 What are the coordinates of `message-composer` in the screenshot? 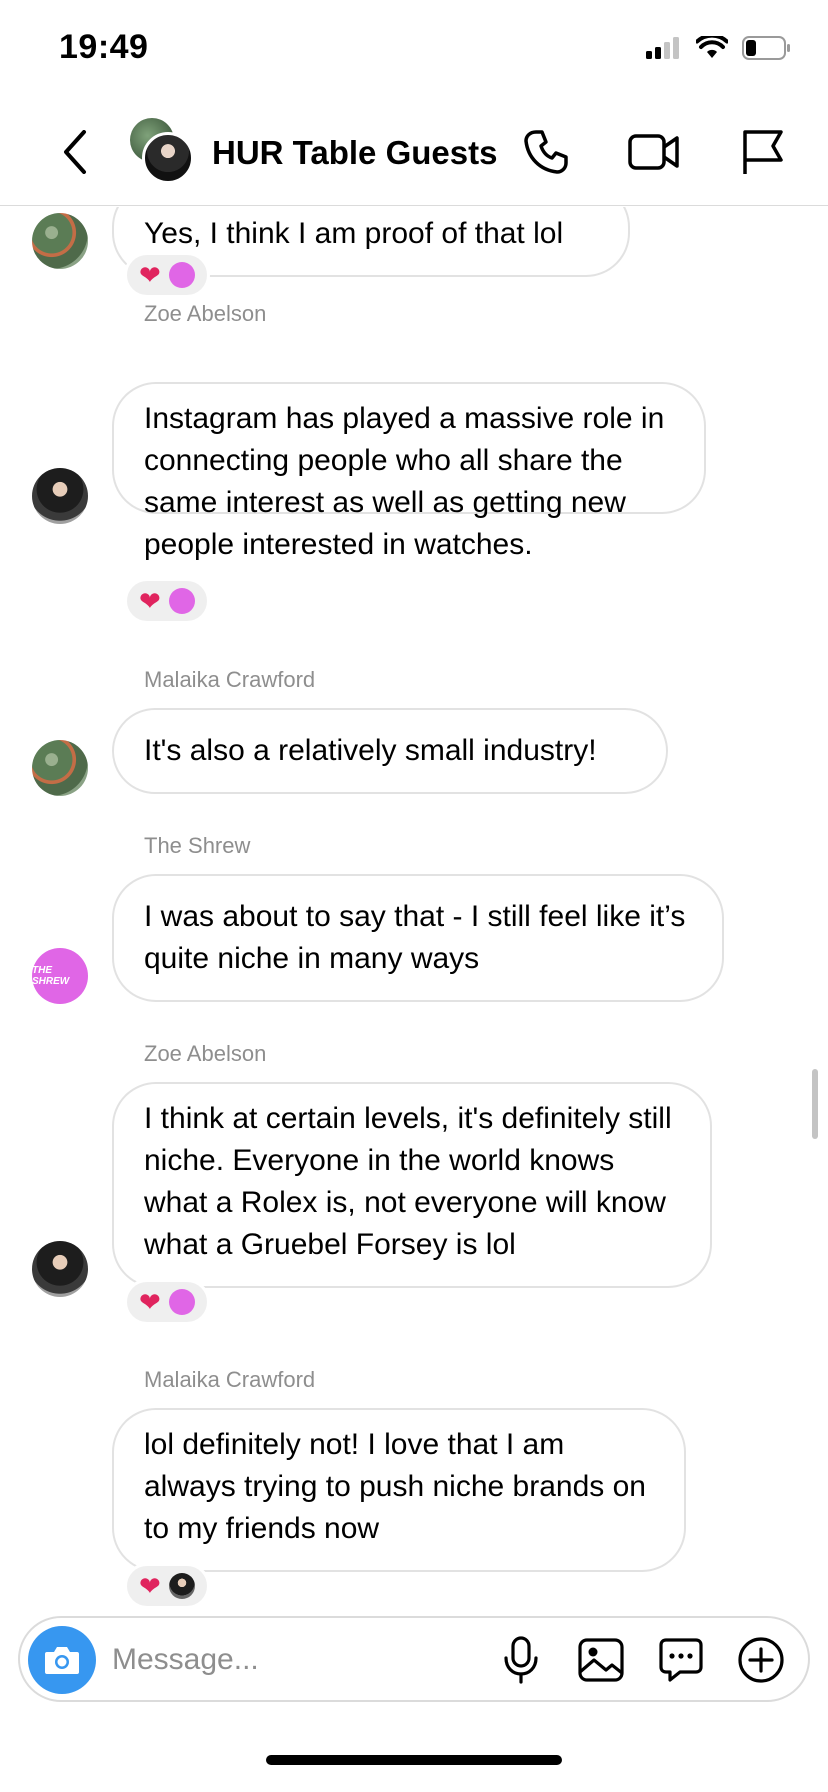 It's located at (414, 1659).